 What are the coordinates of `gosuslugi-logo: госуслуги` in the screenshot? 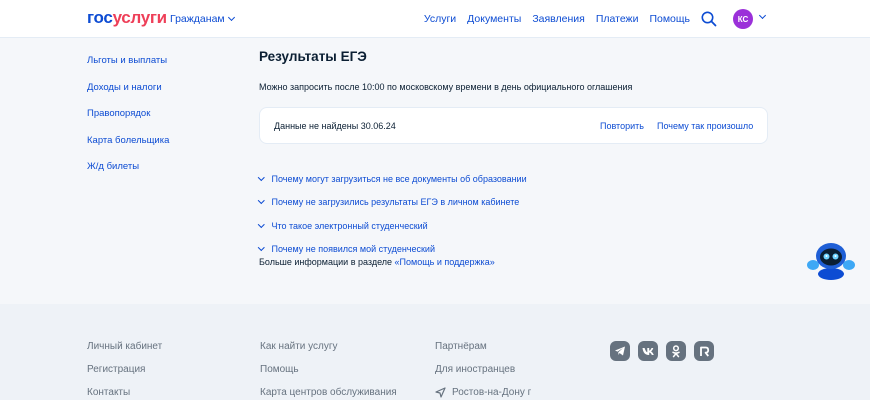 It's located at (127, 18).